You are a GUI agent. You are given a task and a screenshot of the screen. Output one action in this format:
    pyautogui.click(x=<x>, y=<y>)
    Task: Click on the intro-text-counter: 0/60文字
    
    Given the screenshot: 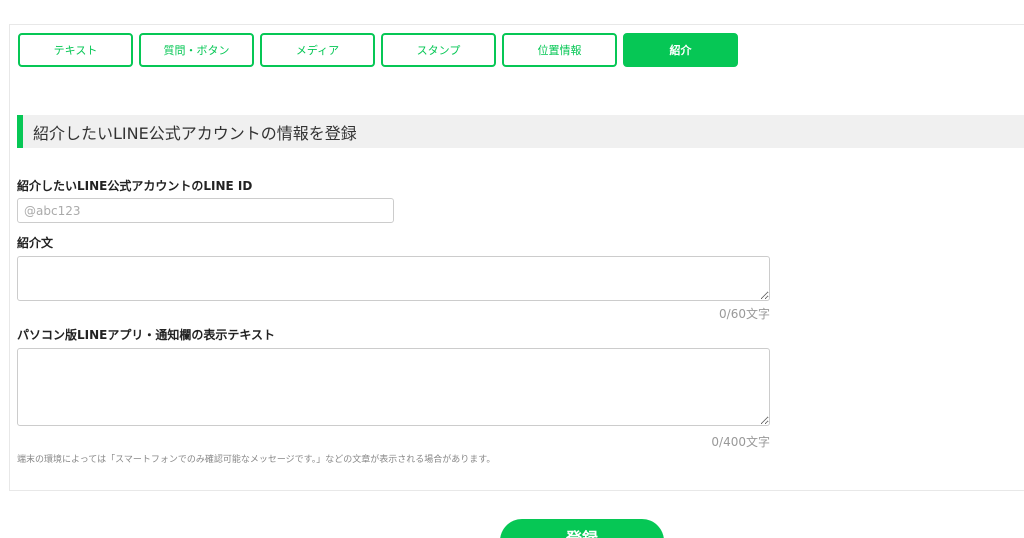 What is the action you would take?
    pyautogui.click(x=744, y=314)
    